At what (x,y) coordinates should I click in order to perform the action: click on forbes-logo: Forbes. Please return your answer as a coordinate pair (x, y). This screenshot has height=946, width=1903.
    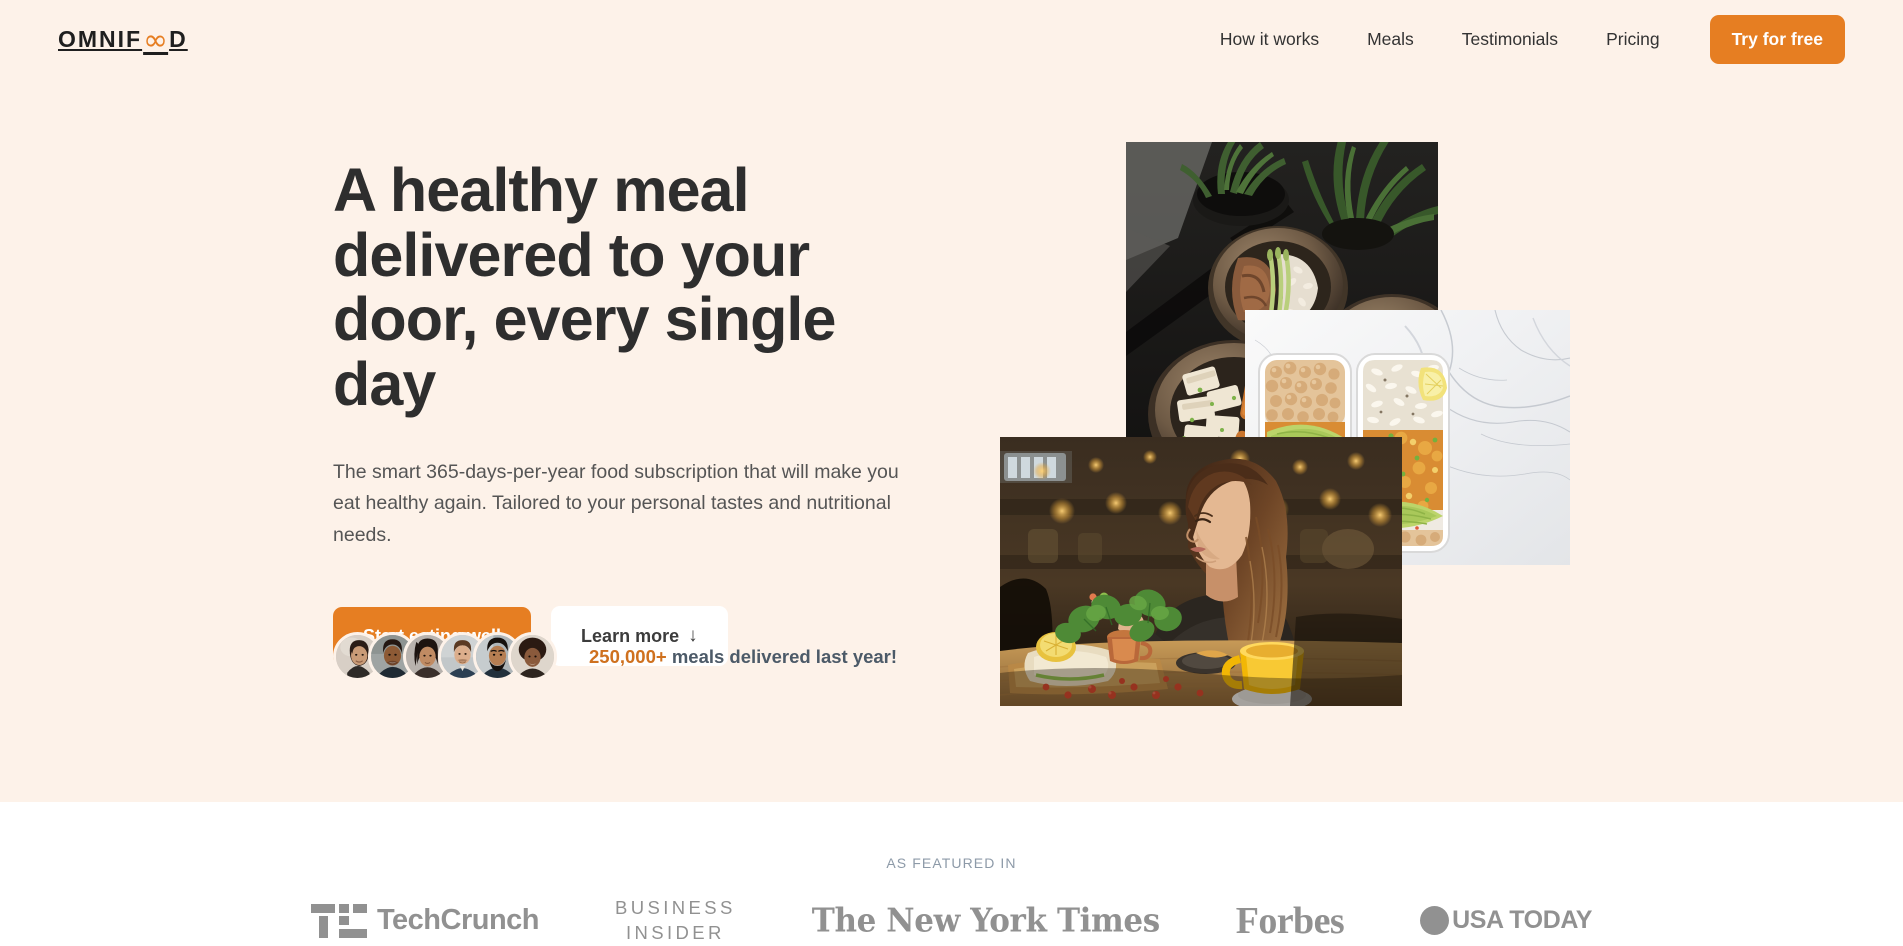
    Looking at the image, I should click on (1290, 921).